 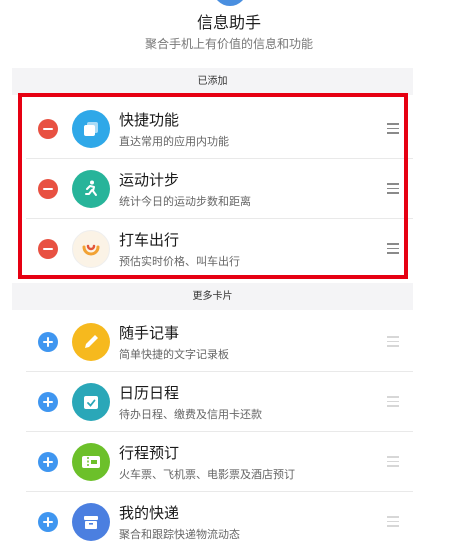 What do you see at coordinates (219, 402) in the screenshot?
I see `more-card-calendar: 日历日程 待办日程、缴费及信用卡还款` at bounding box center [219, 402].